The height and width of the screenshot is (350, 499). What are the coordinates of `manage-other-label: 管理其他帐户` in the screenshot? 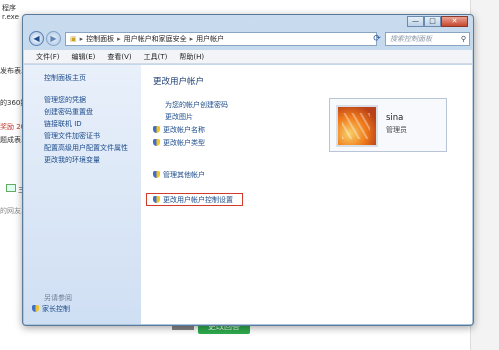 It's located at (184, 175).